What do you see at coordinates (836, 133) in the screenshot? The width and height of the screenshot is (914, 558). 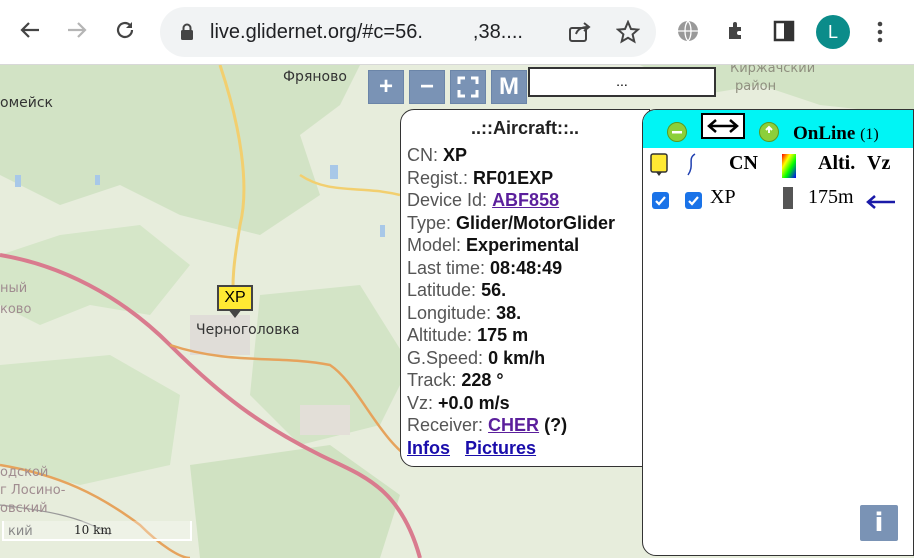 I see `online-title: OnLine (1)` at bounding box center [836, 133].